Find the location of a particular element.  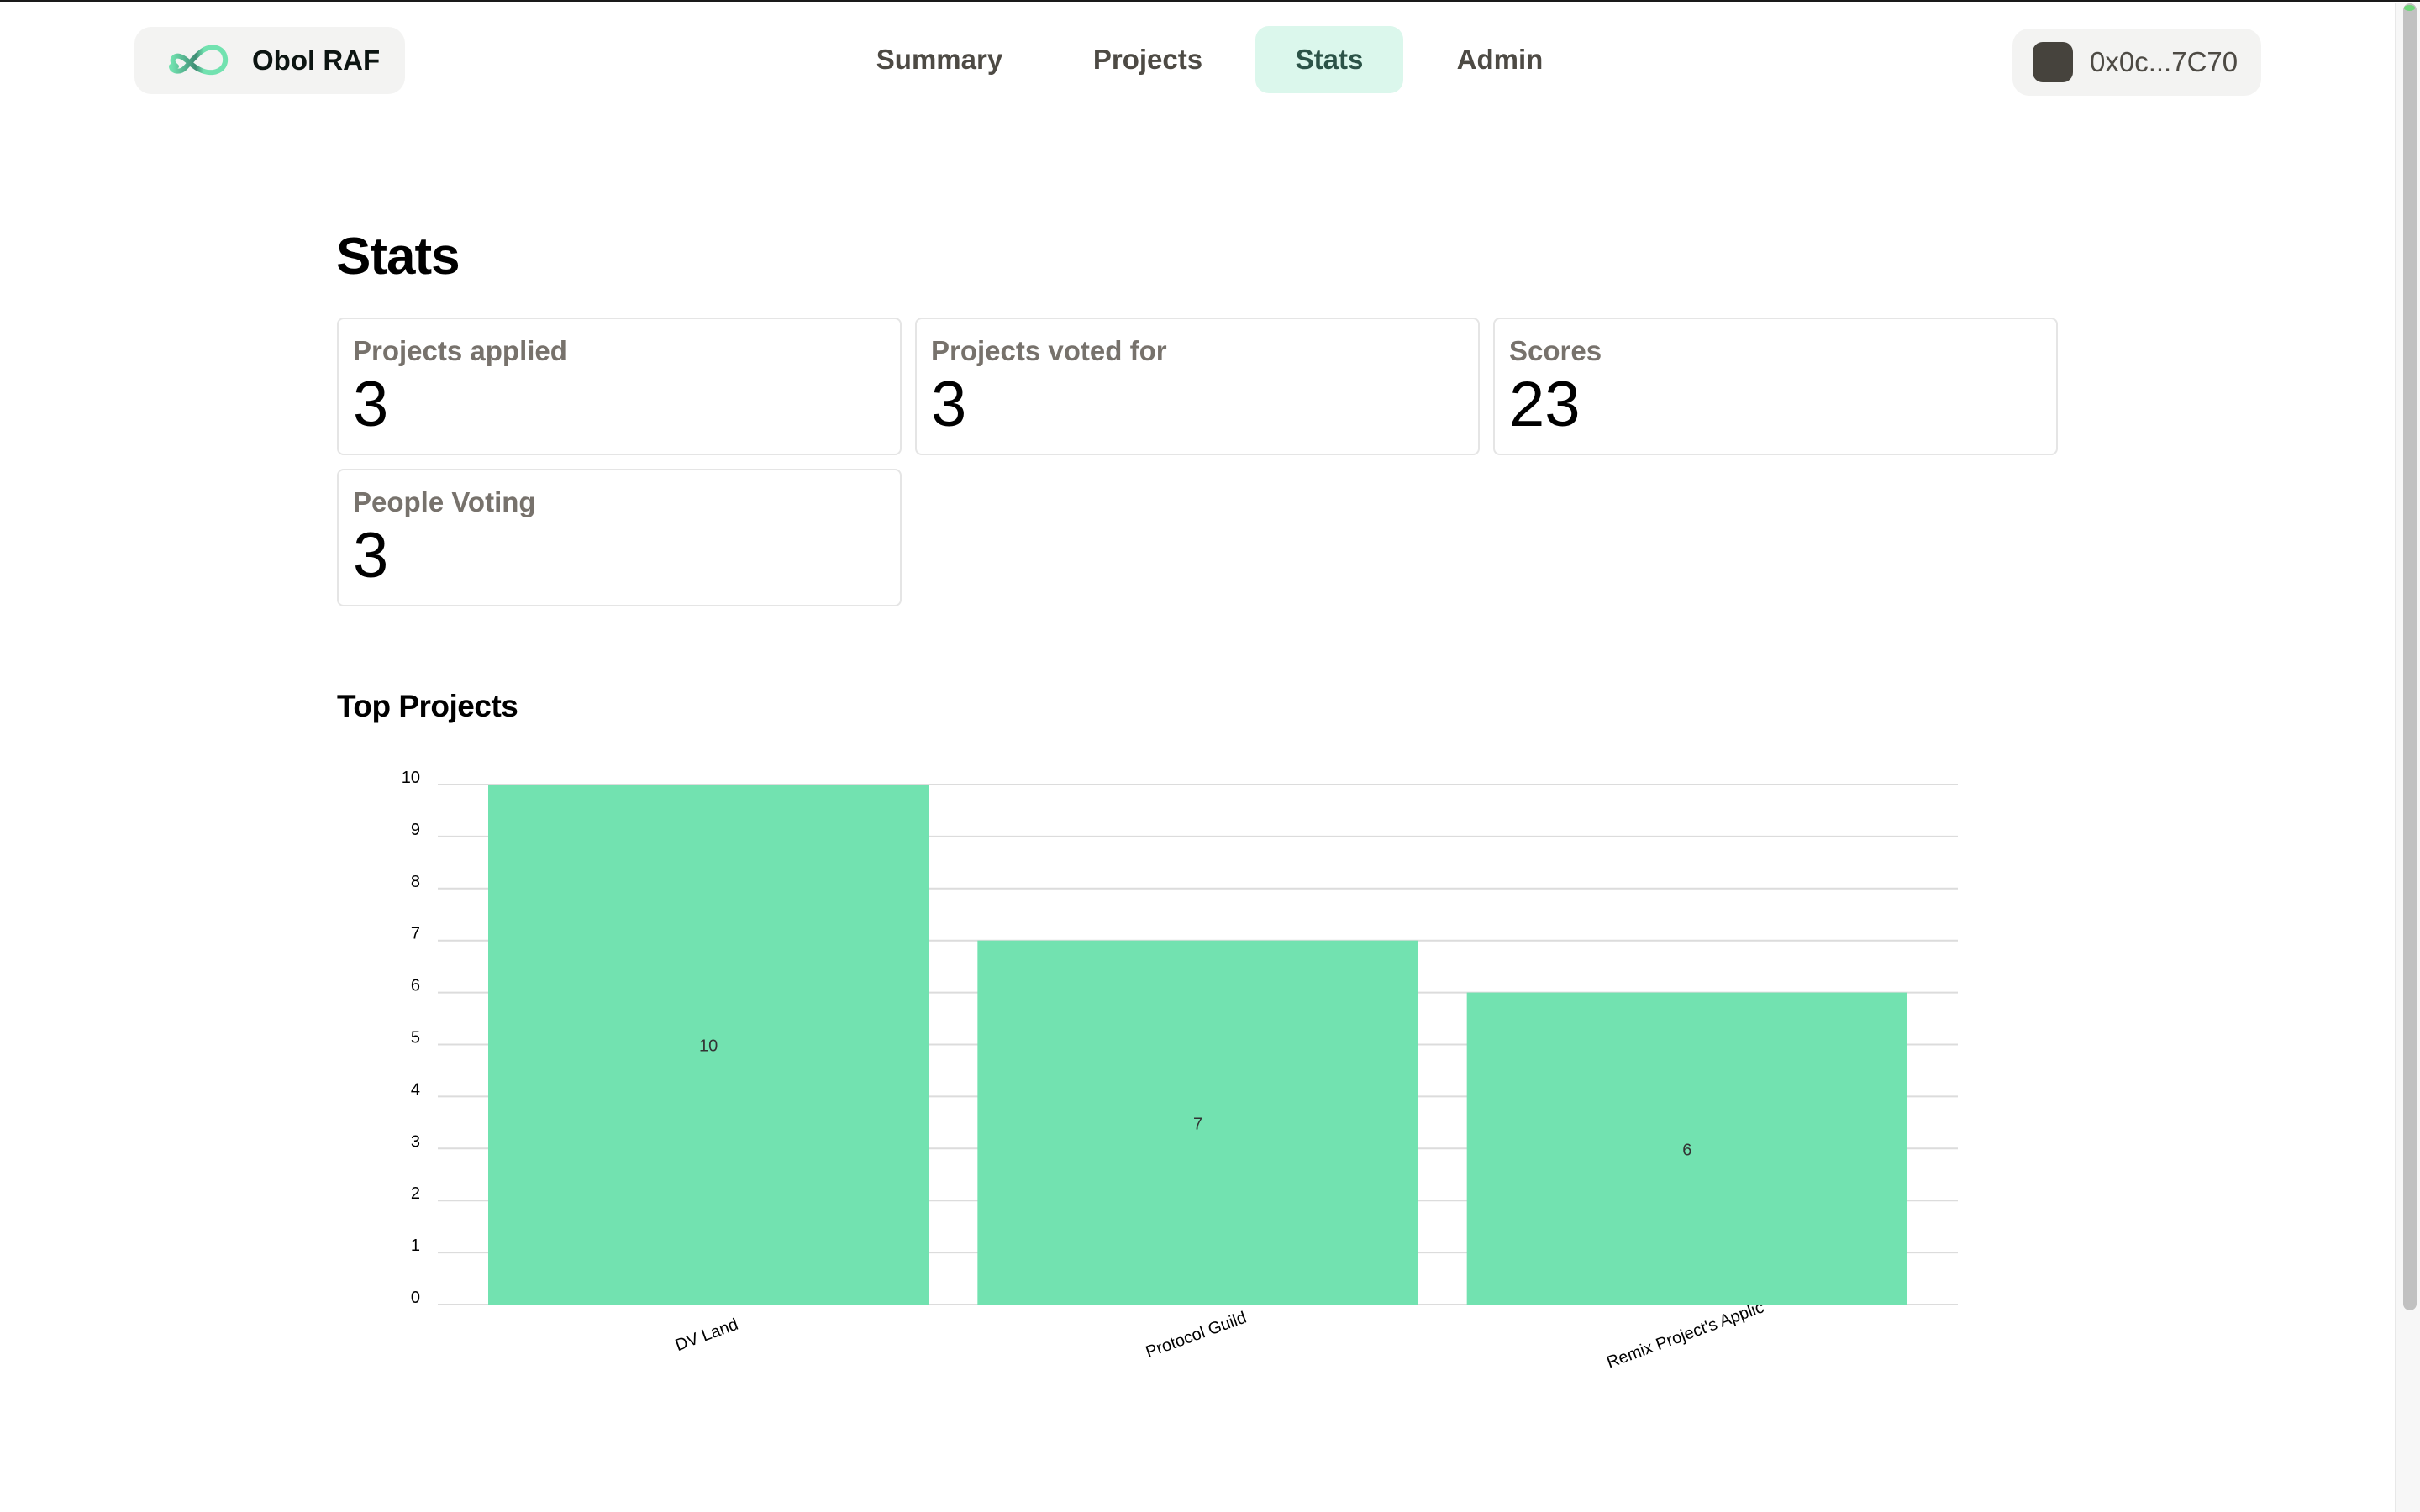

stat-card-projects-voted-for: Projects voted for 3 is located at coordinates (1197, 386).